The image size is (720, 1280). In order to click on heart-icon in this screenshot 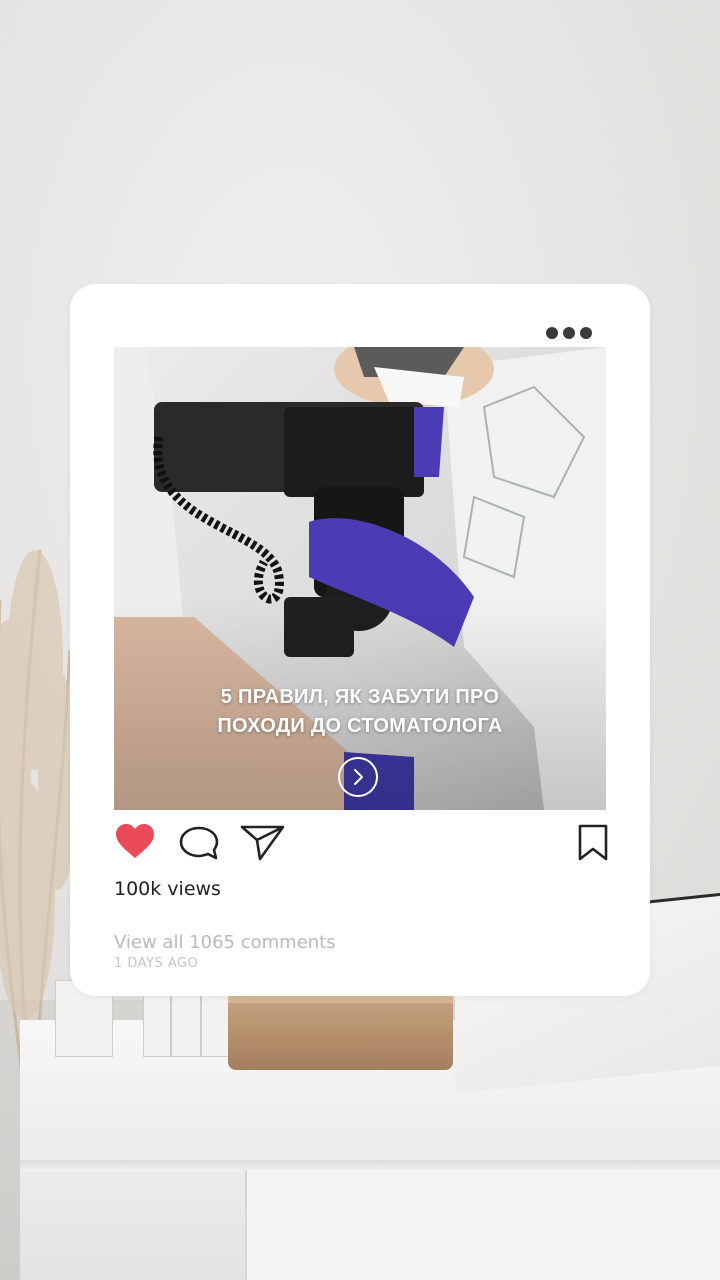, I will do `click(135, 841)`.